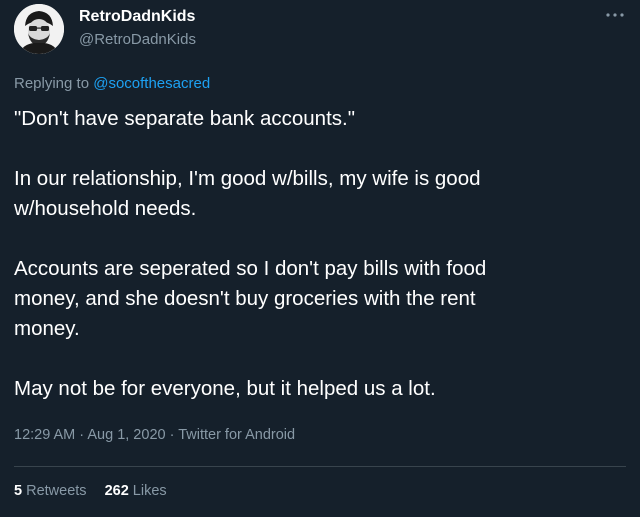 The height and width of the screenshot is (517, 640). Describe the element at coordinates (56, 491) in the screenshot. I see `retweets-label: Retweets` at that location.